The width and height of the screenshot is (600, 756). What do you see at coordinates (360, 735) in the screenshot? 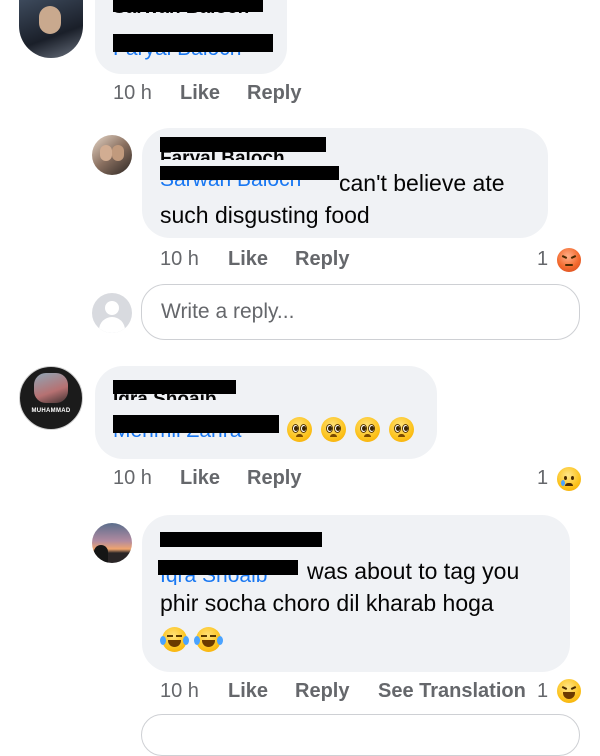
I see `write-reply-input` at bounding box center [360, 735].